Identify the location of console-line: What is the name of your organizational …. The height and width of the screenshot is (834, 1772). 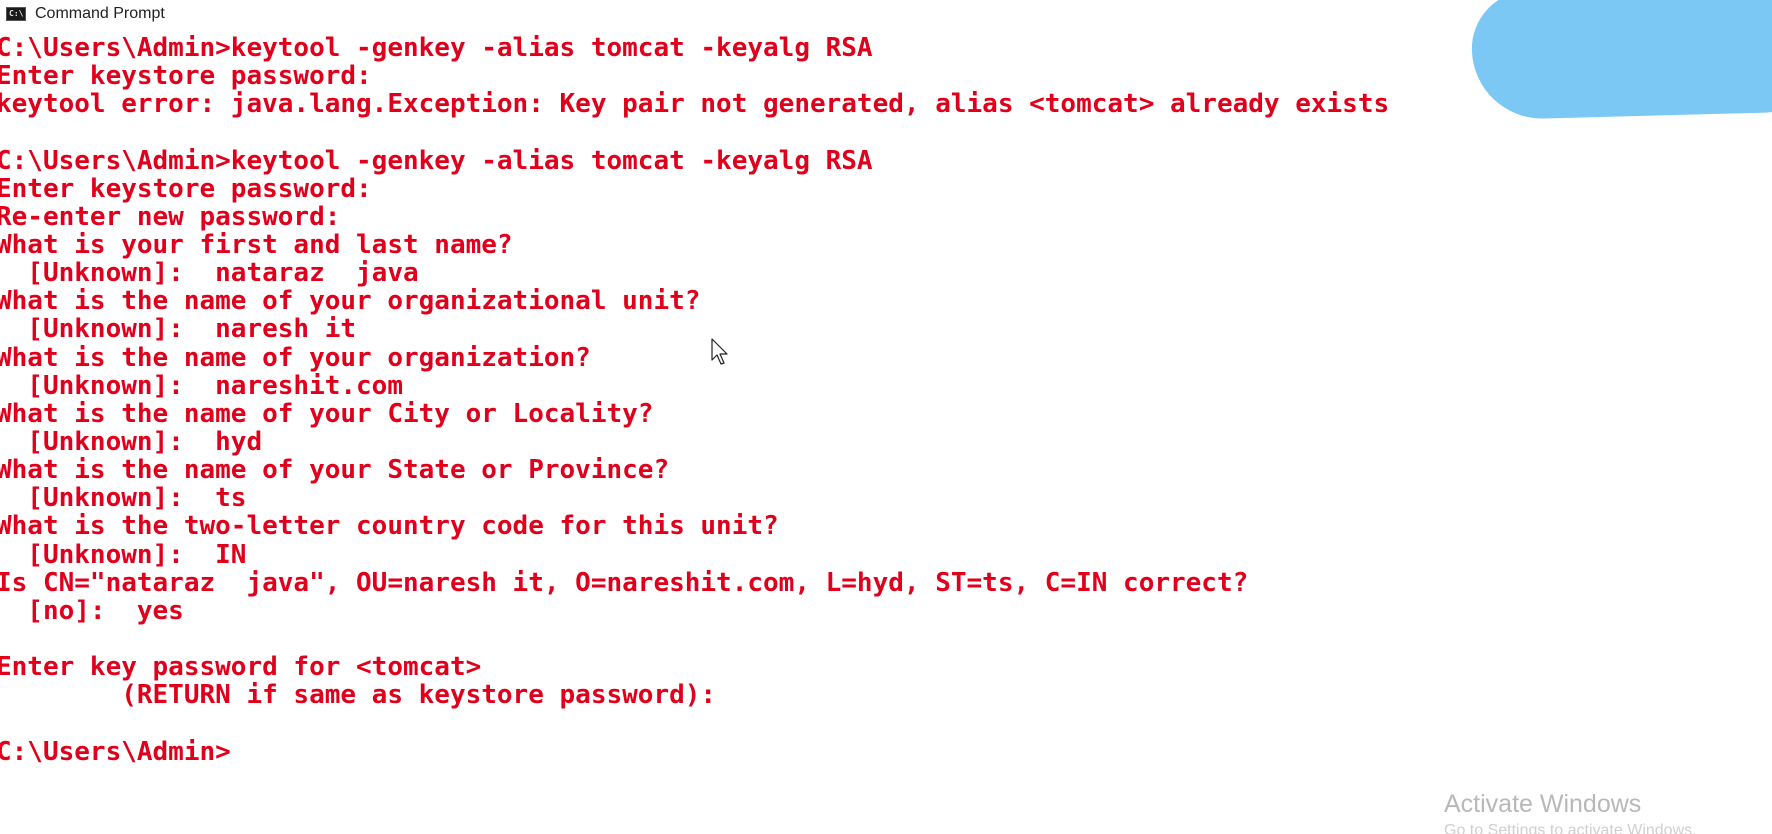
(350, 301).